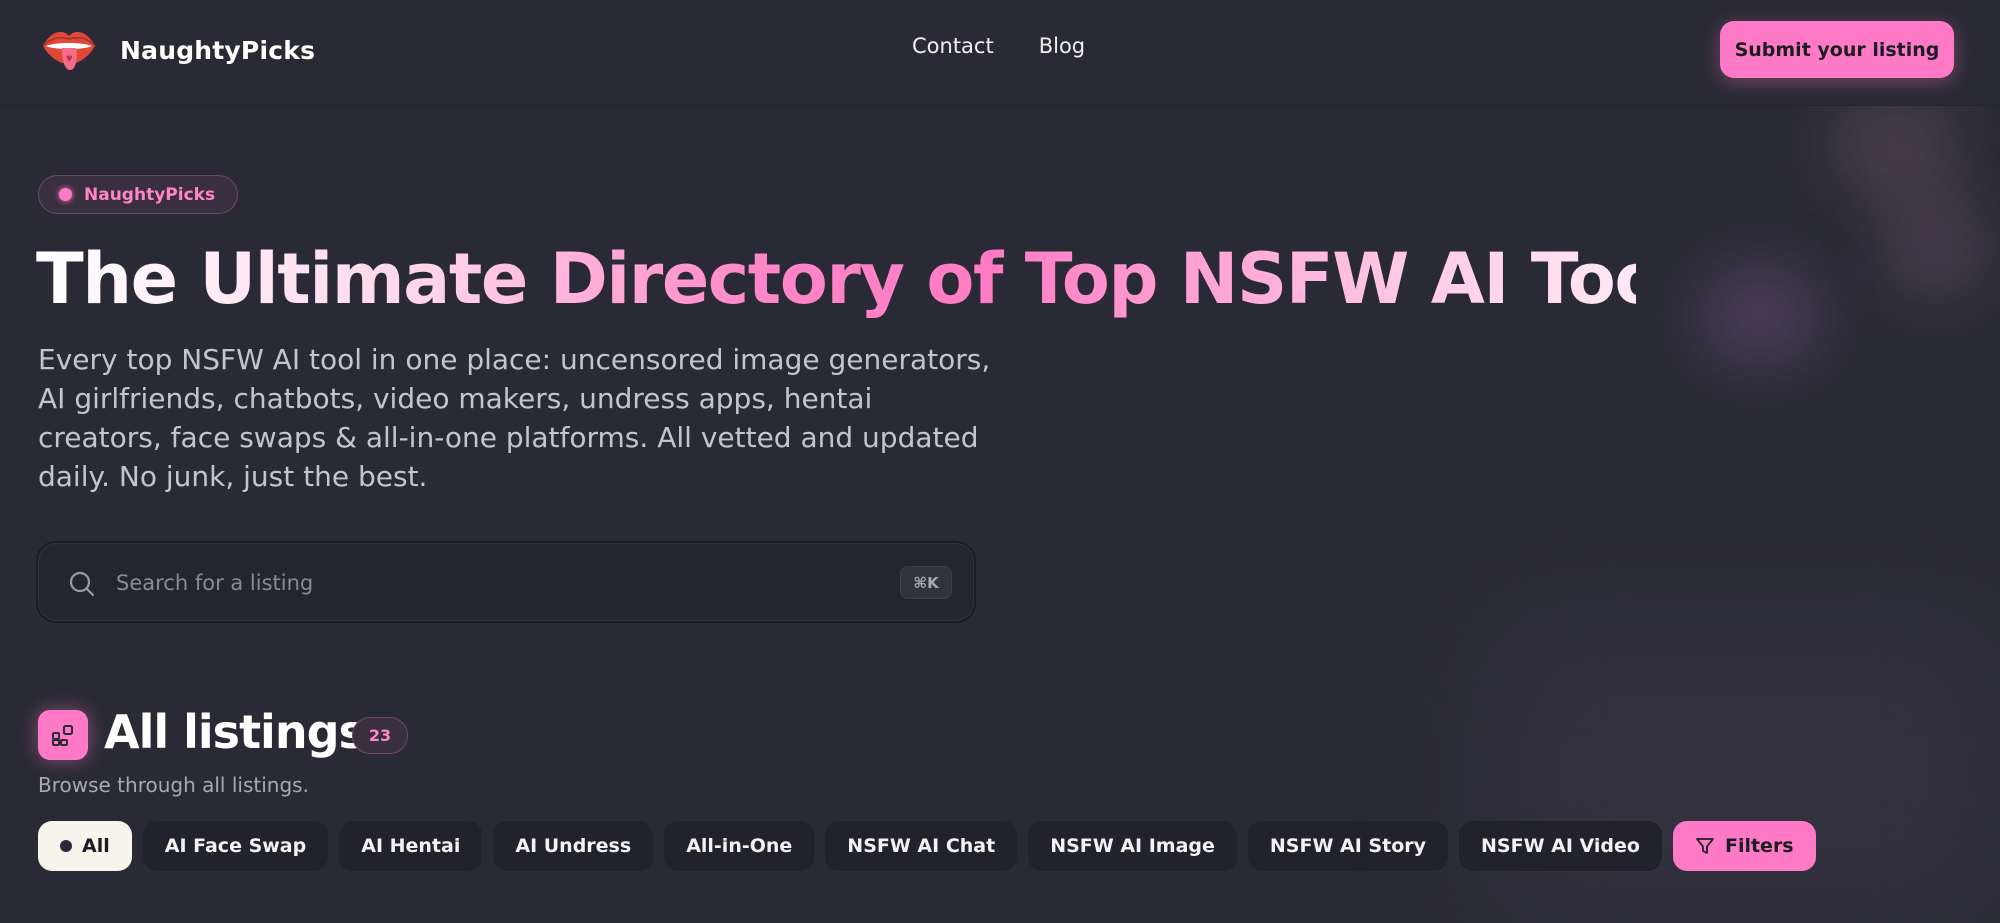 The image size is (2000, 923). I want to click on category-chip-ai-undress: AI Undress, so click(573, 846).